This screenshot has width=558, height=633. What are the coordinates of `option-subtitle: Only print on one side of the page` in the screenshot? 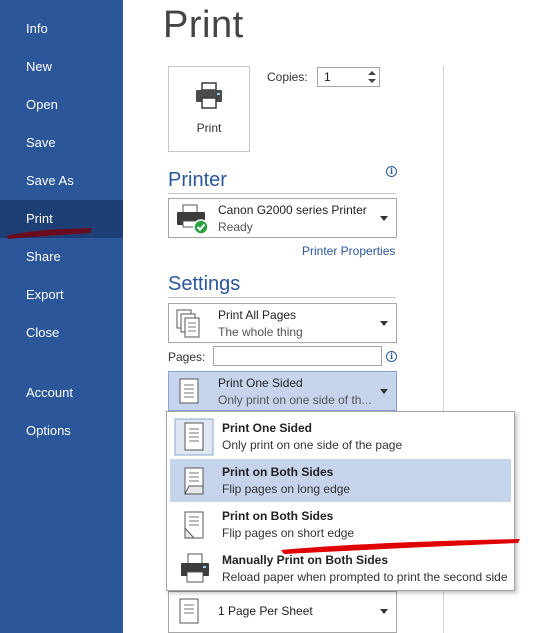 It's located at (312, 445).